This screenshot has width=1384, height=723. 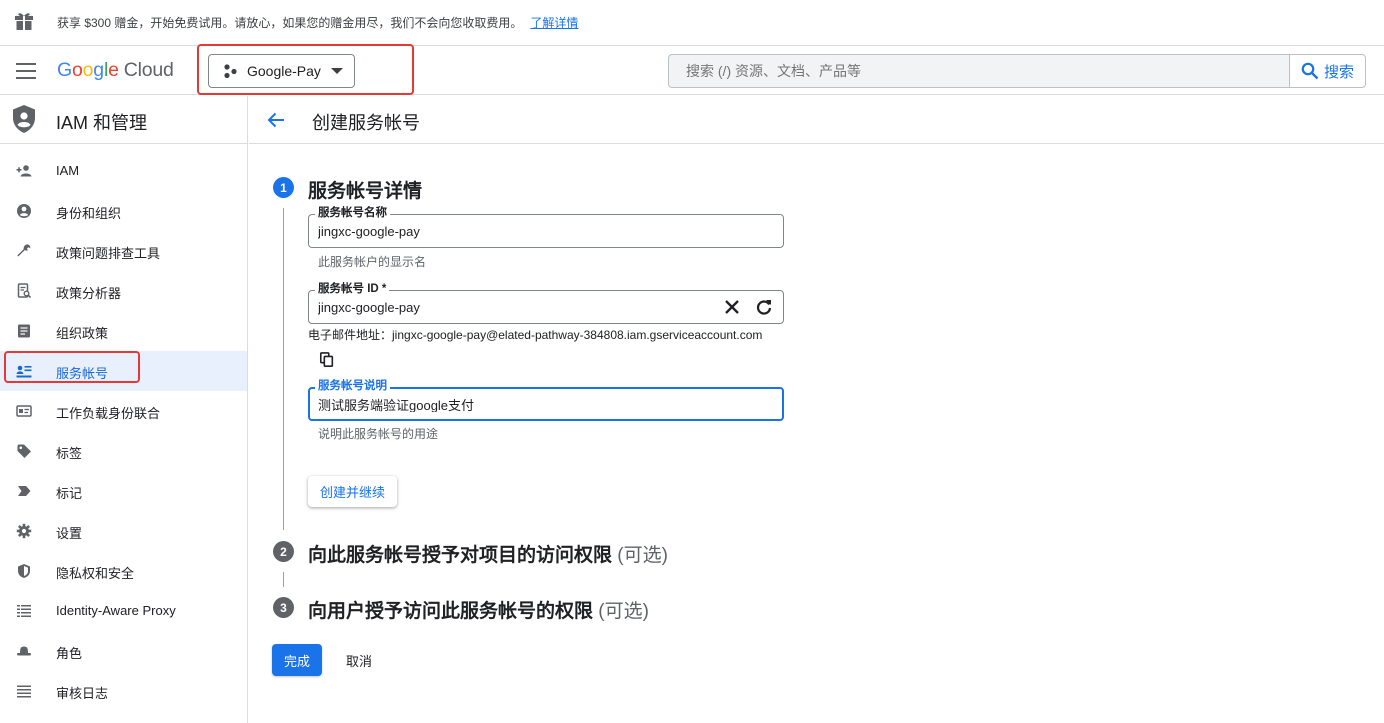 What do you see at coordinates (508, 231) in the screenshot?
I see `name-input` at bounding box center [508, 231].